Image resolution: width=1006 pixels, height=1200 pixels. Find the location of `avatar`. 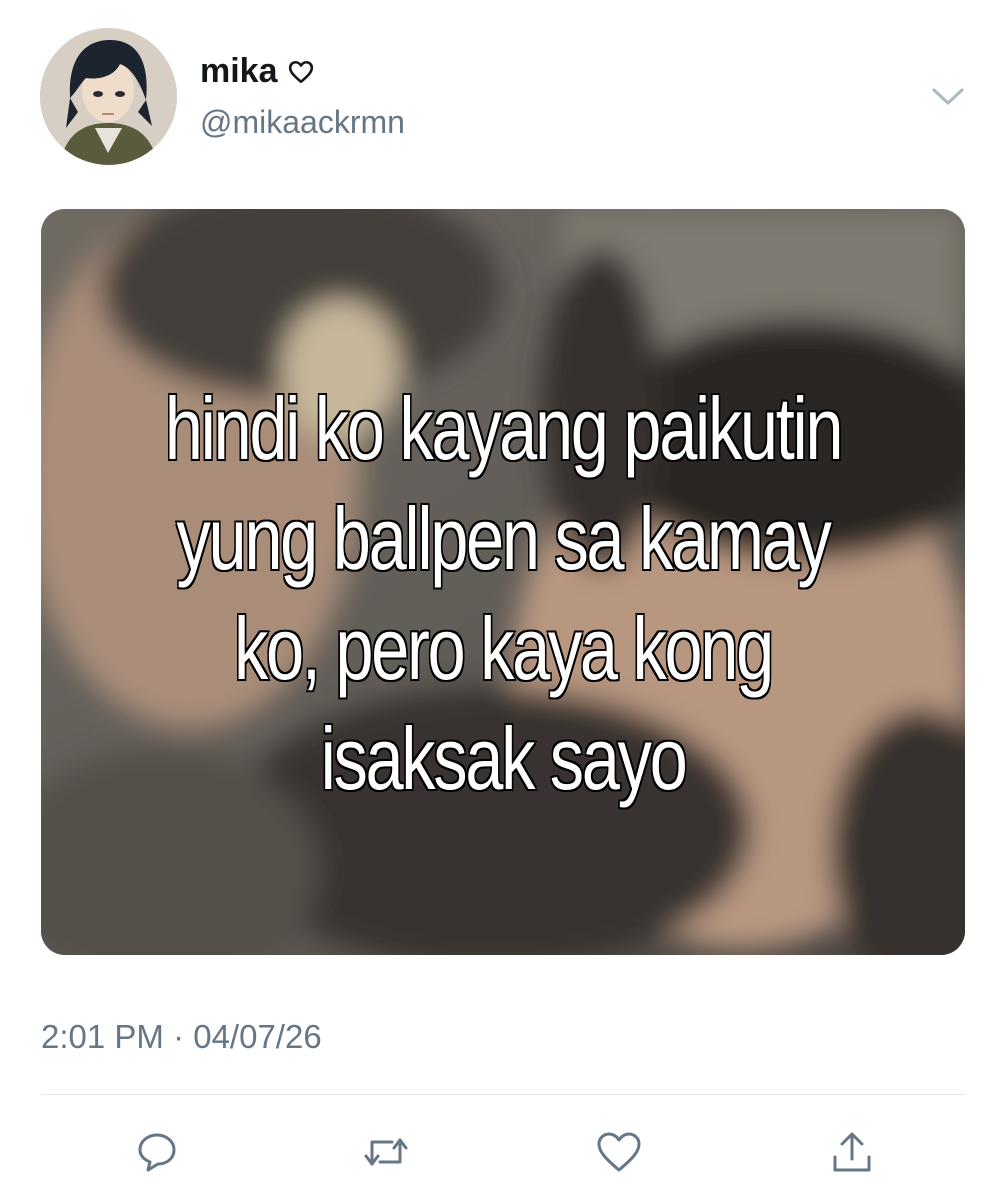

avatar is located at coordinates (108, 96).